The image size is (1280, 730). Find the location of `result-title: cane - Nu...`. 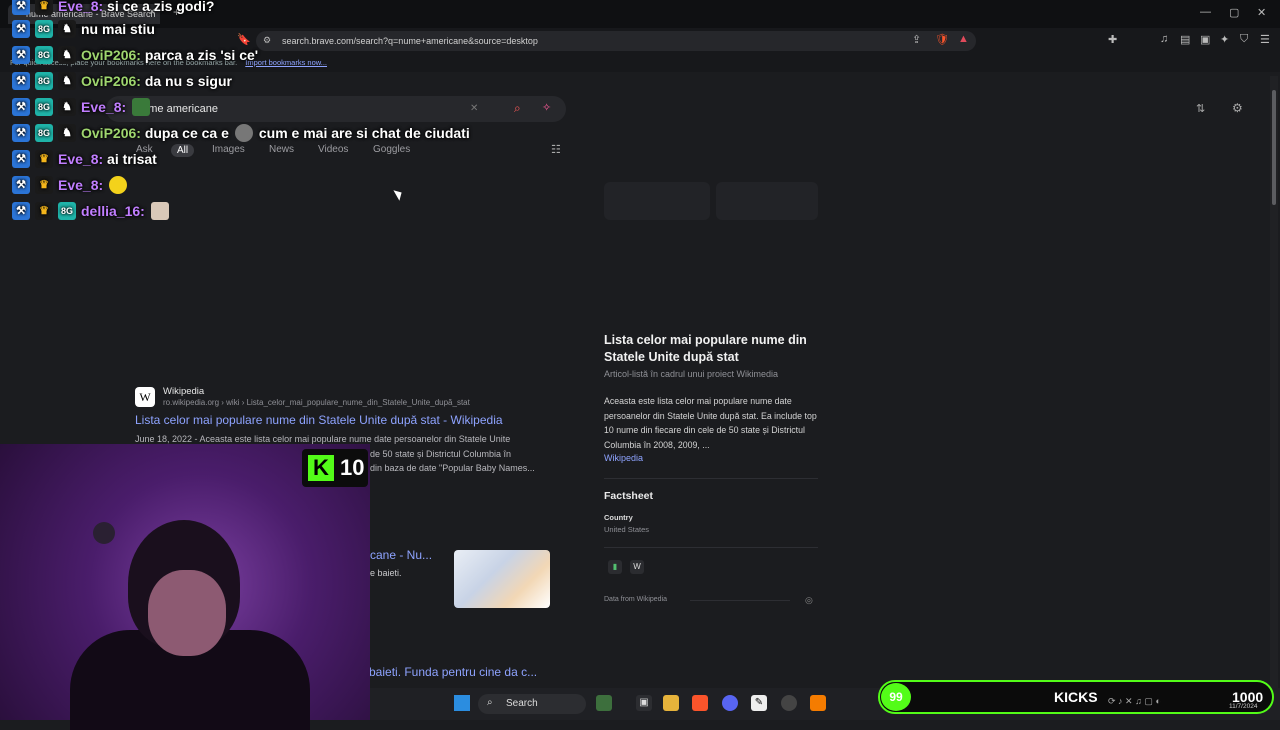

result-title: cane - Nu... is located at coordinates (401, 555).